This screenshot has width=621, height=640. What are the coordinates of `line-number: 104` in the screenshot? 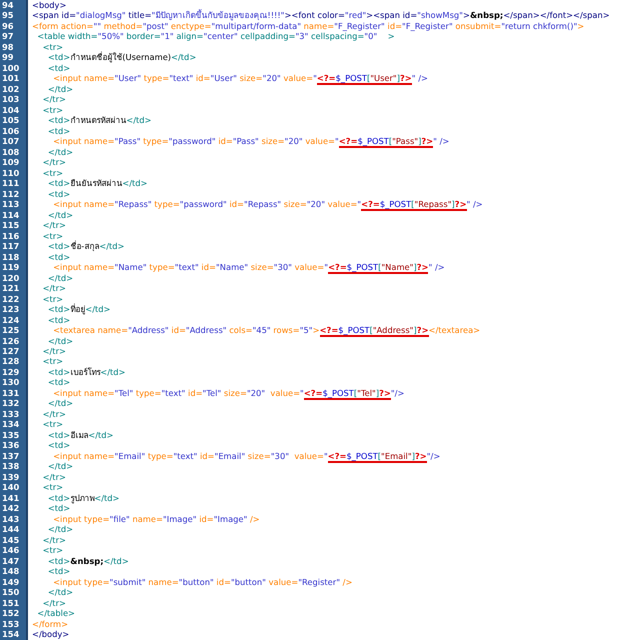 It's located at (10, 110).